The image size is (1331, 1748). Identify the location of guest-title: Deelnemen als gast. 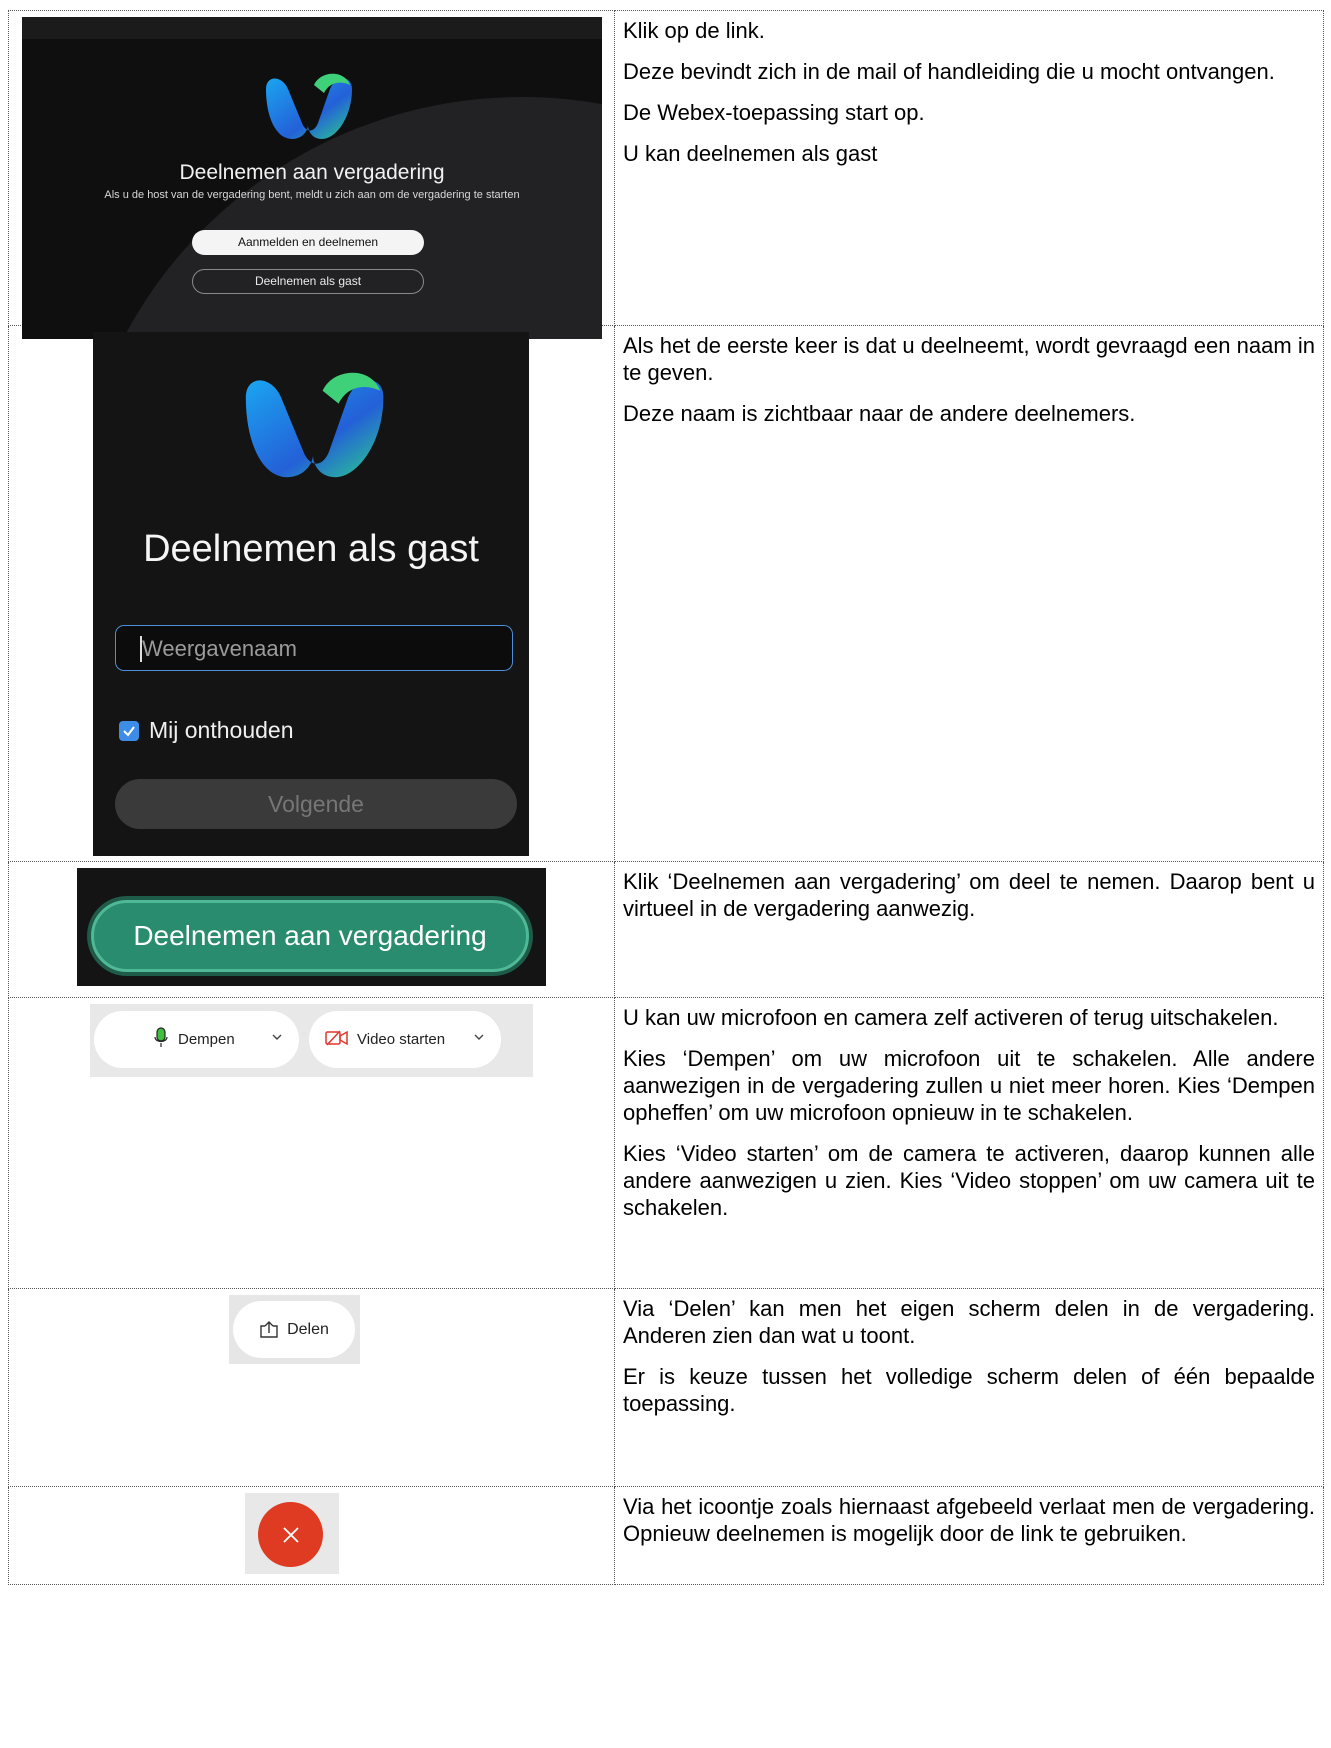
(311, 549).